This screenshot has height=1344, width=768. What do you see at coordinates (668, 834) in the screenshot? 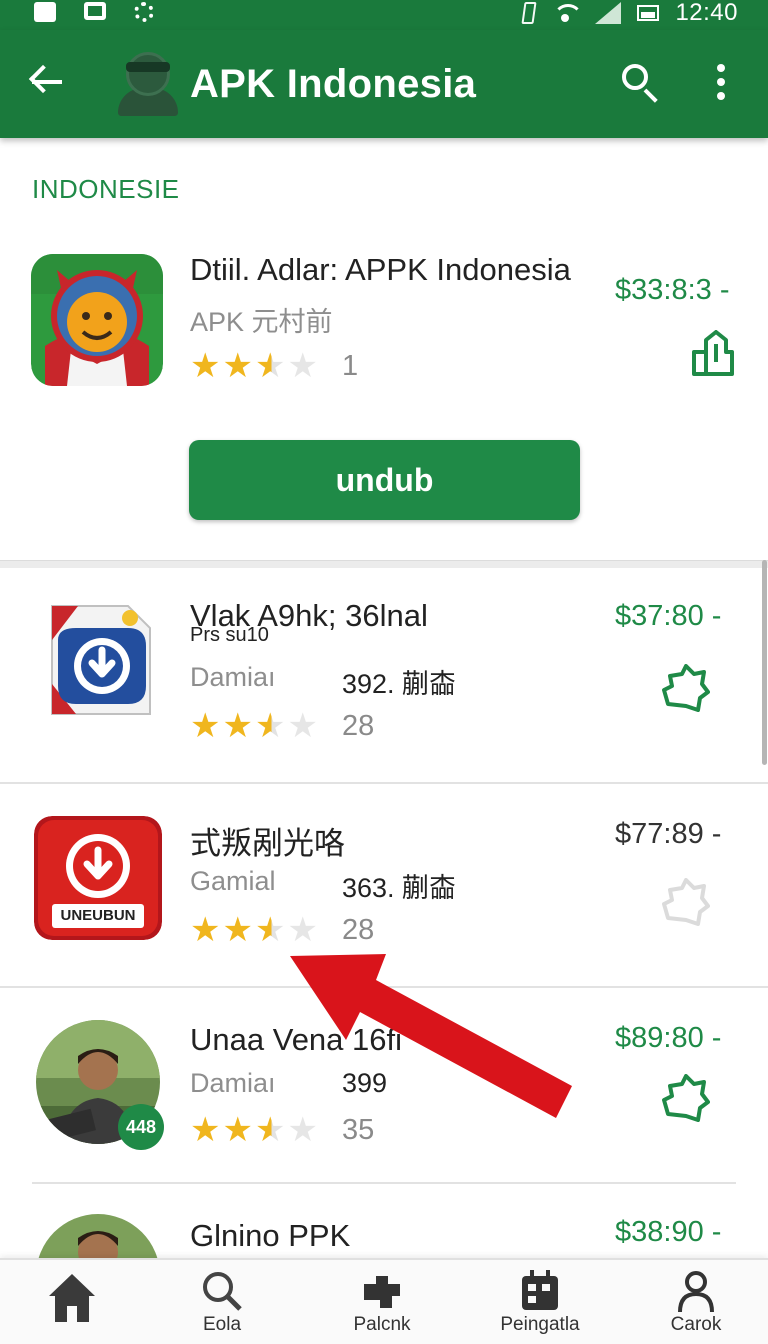
I see `app-price: $77:89 -` at bounding box center [668, 834].